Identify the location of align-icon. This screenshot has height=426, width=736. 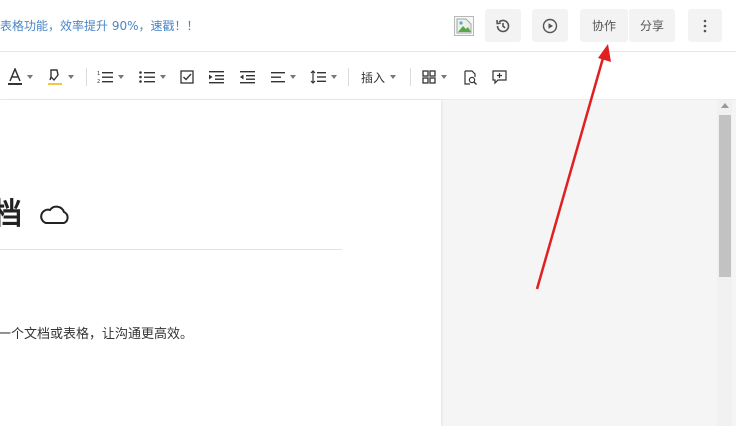
(278, 77).